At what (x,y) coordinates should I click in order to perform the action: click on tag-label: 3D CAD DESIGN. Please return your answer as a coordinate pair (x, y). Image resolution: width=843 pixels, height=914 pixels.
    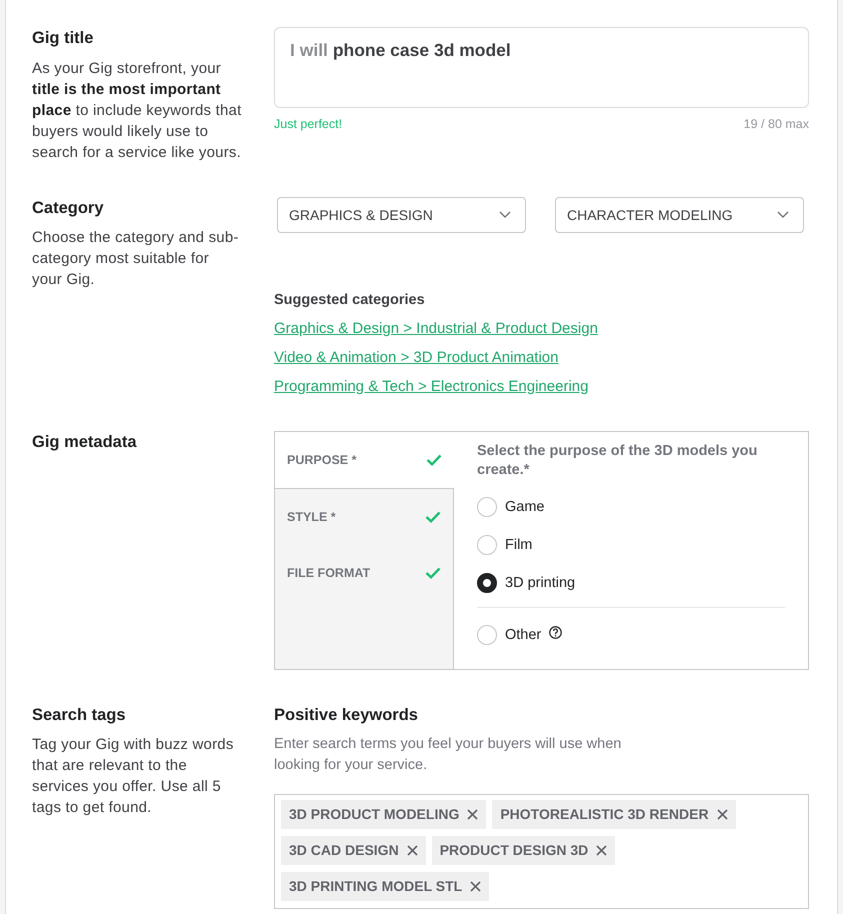
    Looking at the image, I should click on (344, 850).